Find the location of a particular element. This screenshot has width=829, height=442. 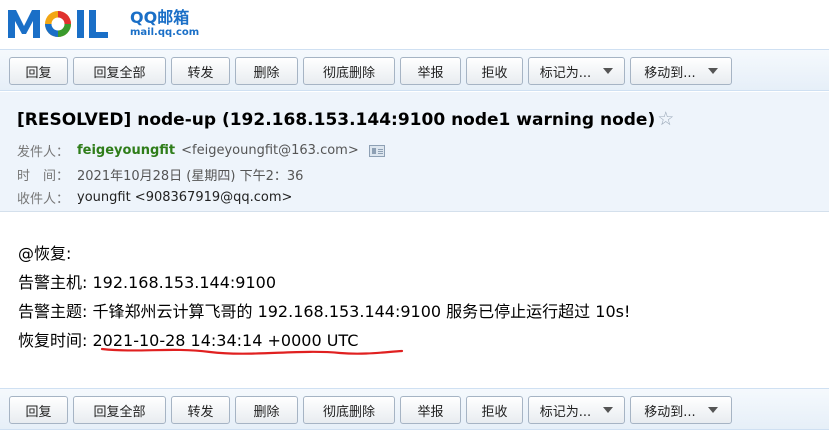

reply-all-button-bottom: 回复全部 is located at coordinates (119, 410).